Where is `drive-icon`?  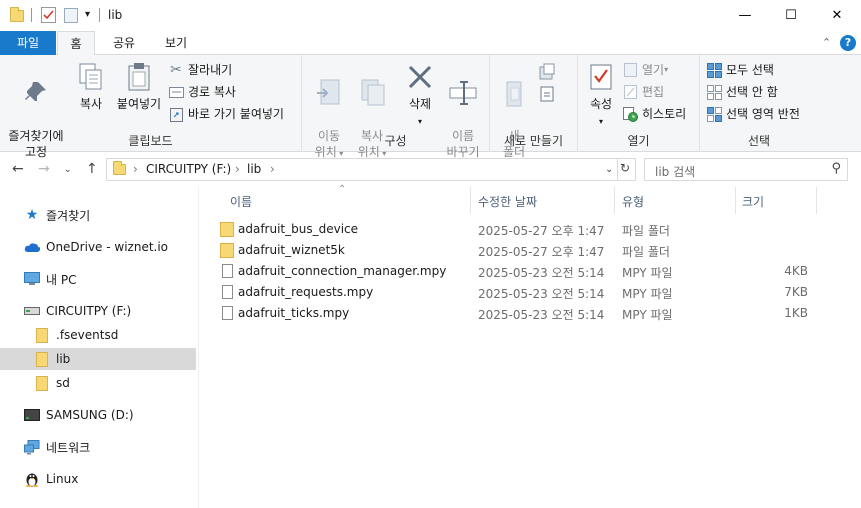
drive-icon is located at coordinates (32, 415).